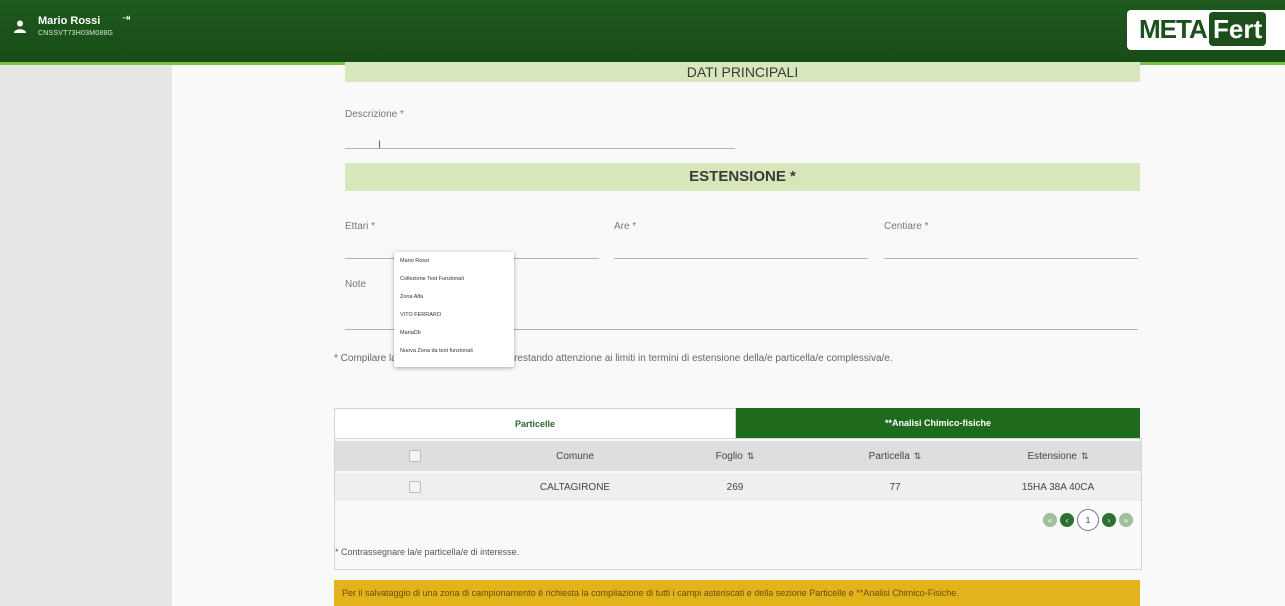  I want to click on user-fiscal-code: CNSSVT73H03M088G, so click(76, 33).